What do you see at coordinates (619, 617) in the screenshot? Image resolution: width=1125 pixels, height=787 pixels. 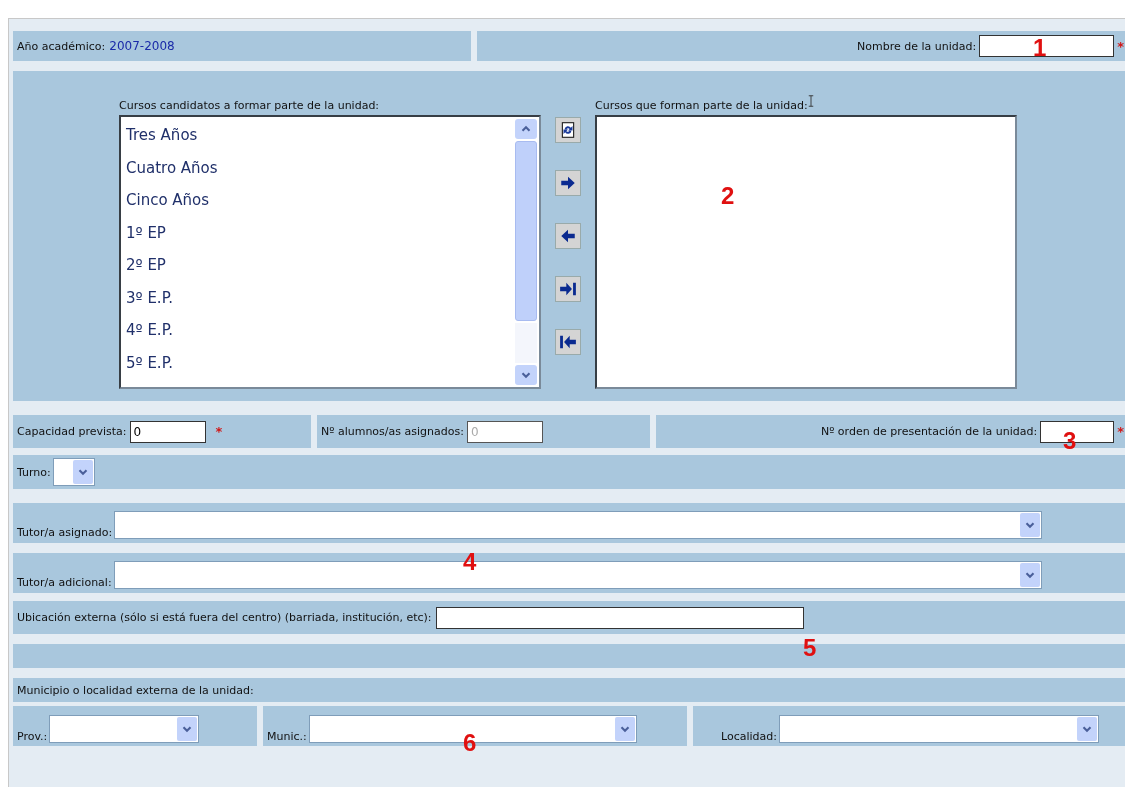 I see `external-location-field` at bounding box center [619, 617].